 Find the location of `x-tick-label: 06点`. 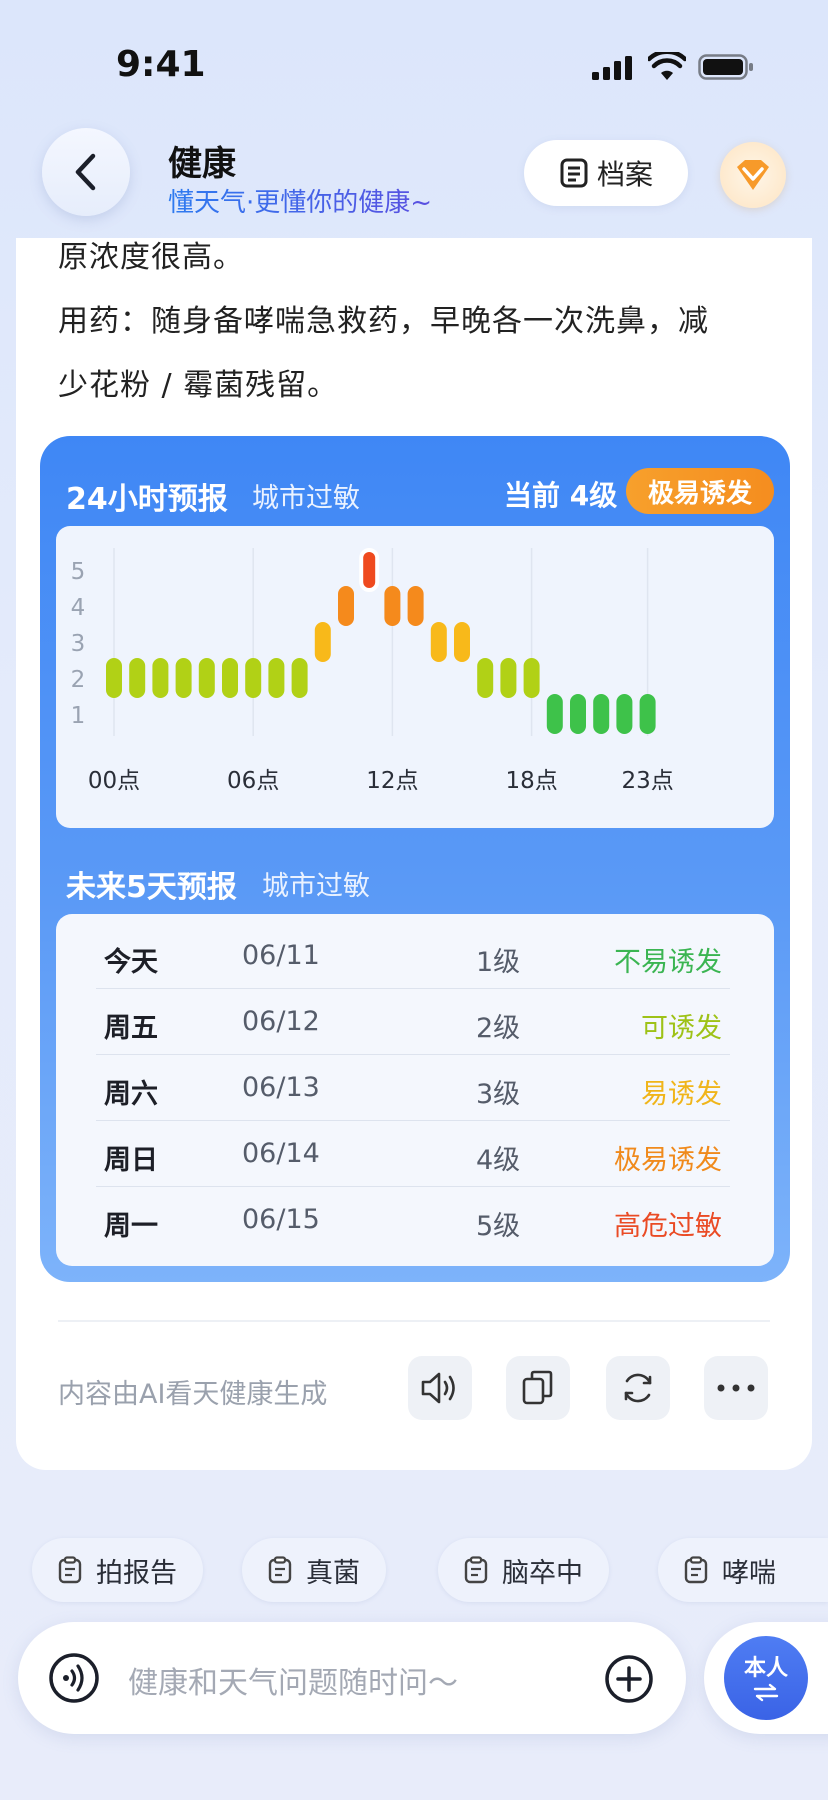

x-tick-label: 06点 is located at coordinates (253, 781).